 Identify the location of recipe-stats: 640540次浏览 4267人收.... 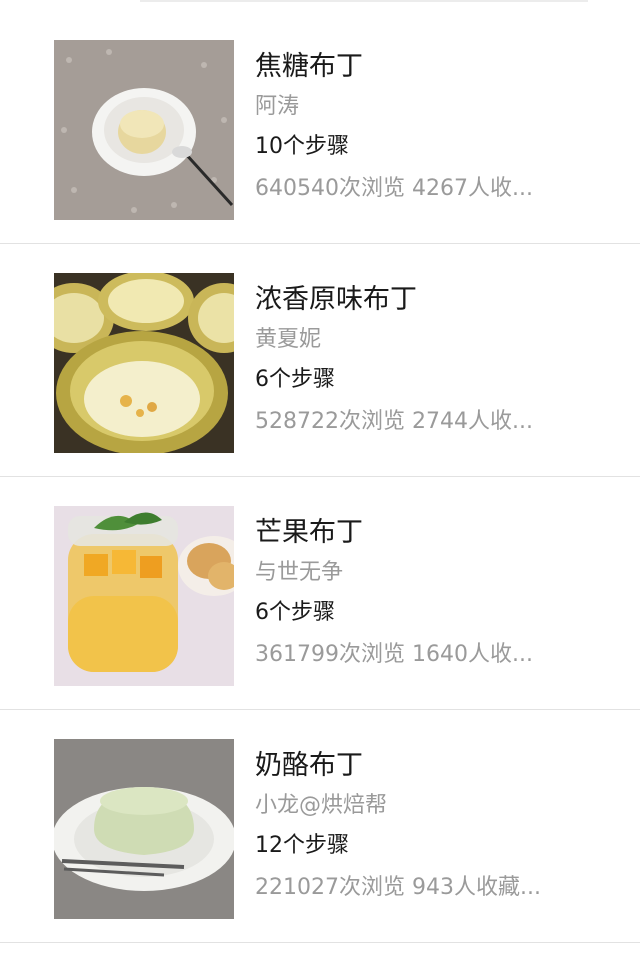
(394, 188).